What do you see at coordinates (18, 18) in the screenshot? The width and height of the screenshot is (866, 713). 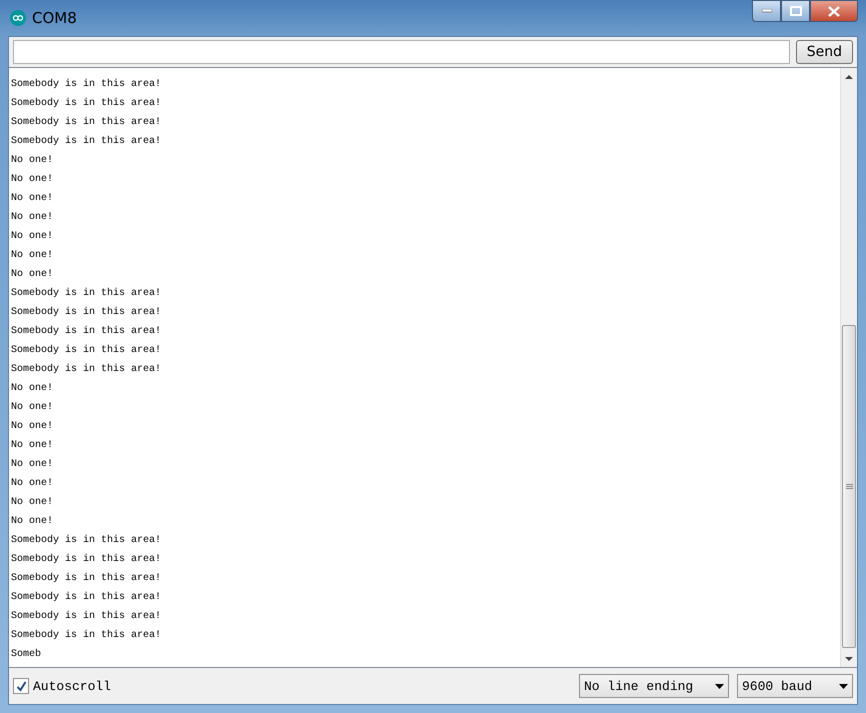 I see `infinity-logo-icon` at bounding box center [18, 18].